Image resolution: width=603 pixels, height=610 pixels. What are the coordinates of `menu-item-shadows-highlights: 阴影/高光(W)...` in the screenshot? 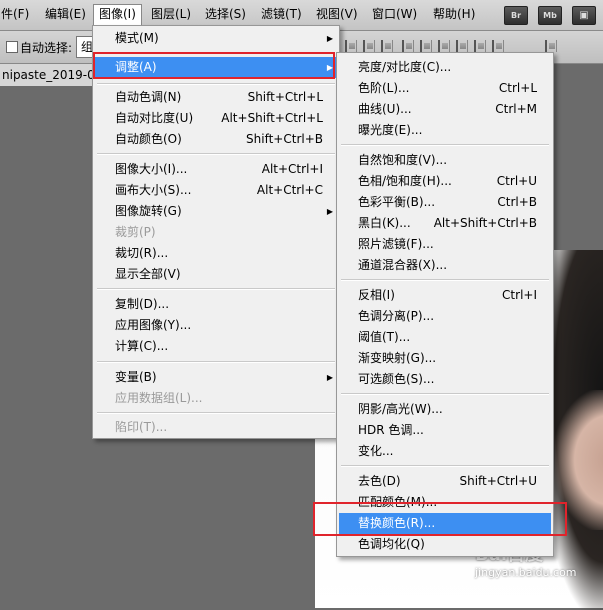 It's located at (445, 409).